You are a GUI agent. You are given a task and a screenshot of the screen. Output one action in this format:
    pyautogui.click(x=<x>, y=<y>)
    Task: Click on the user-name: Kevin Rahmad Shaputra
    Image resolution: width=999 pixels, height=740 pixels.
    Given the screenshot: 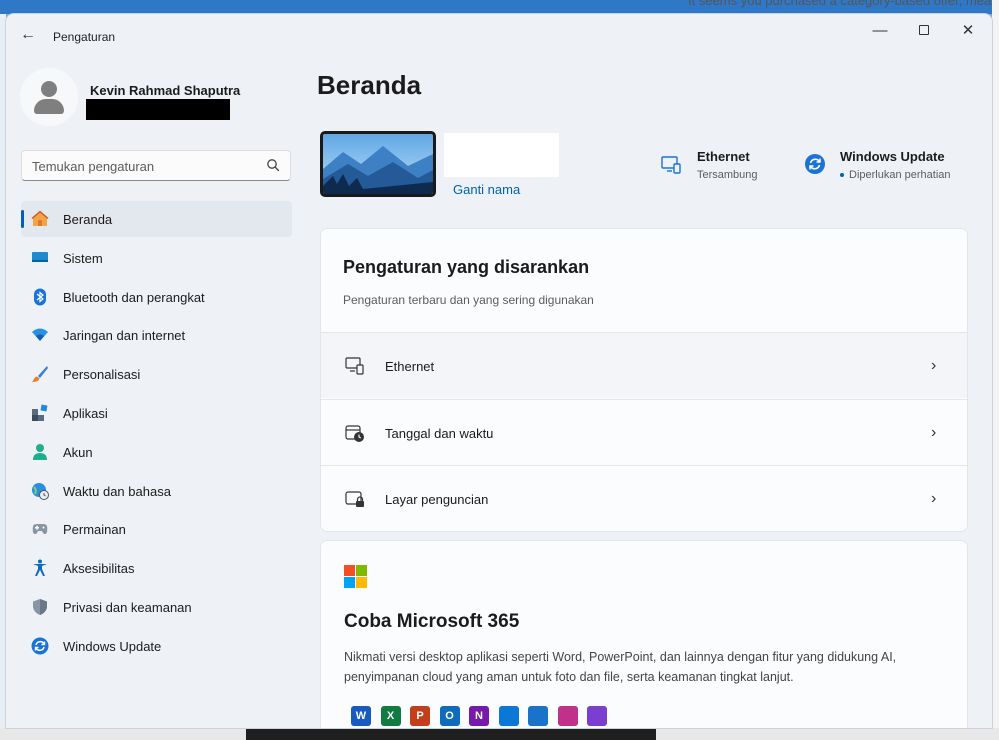 What is the action you would take?
    pyautogui.click(x=165, y=90)
    